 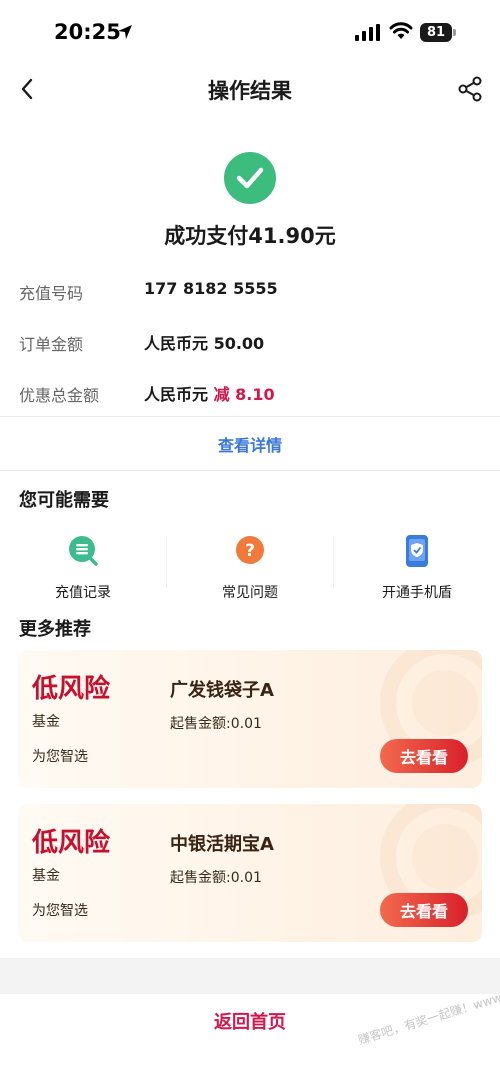 I want to click on page-title: 操作结果, so click(x=250, y=91).